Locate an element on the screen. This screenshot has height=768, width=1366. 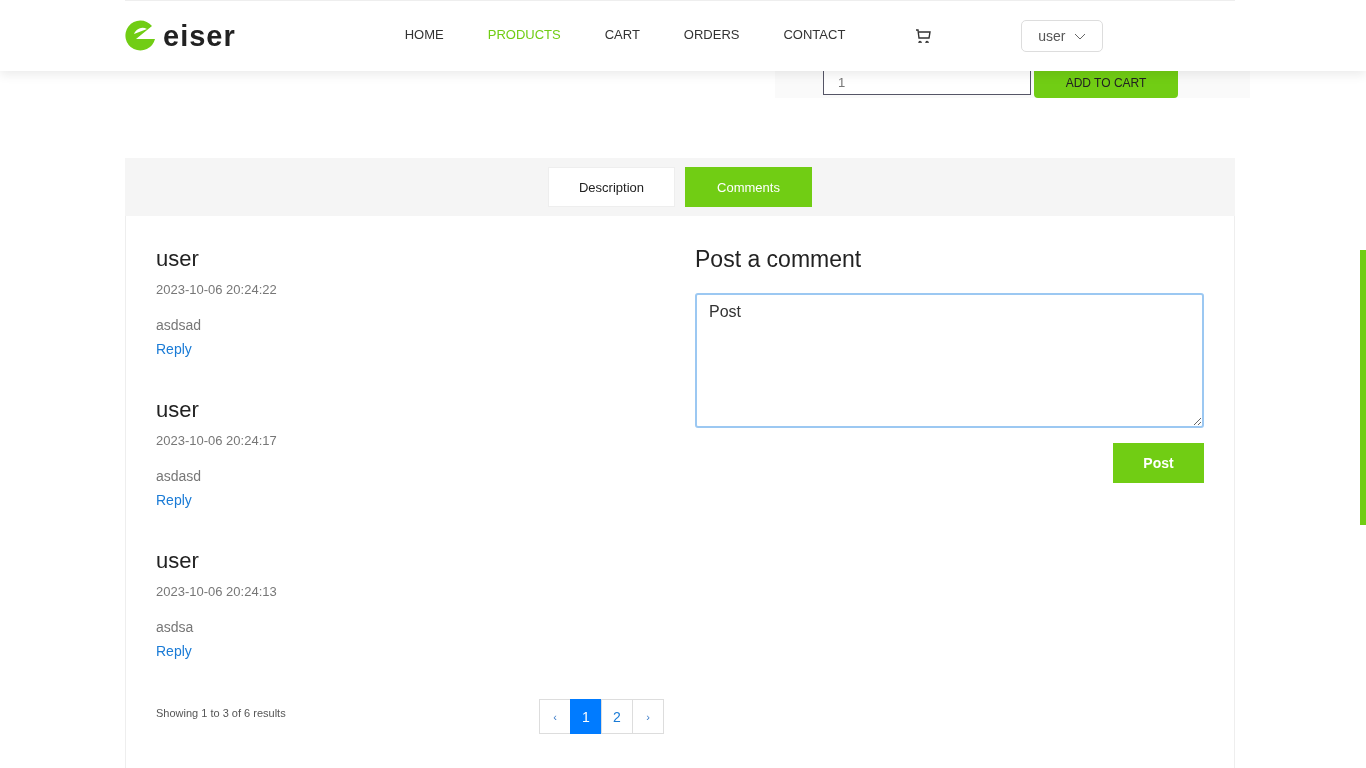
page-button: 1 is located at coordinates (586, 716).